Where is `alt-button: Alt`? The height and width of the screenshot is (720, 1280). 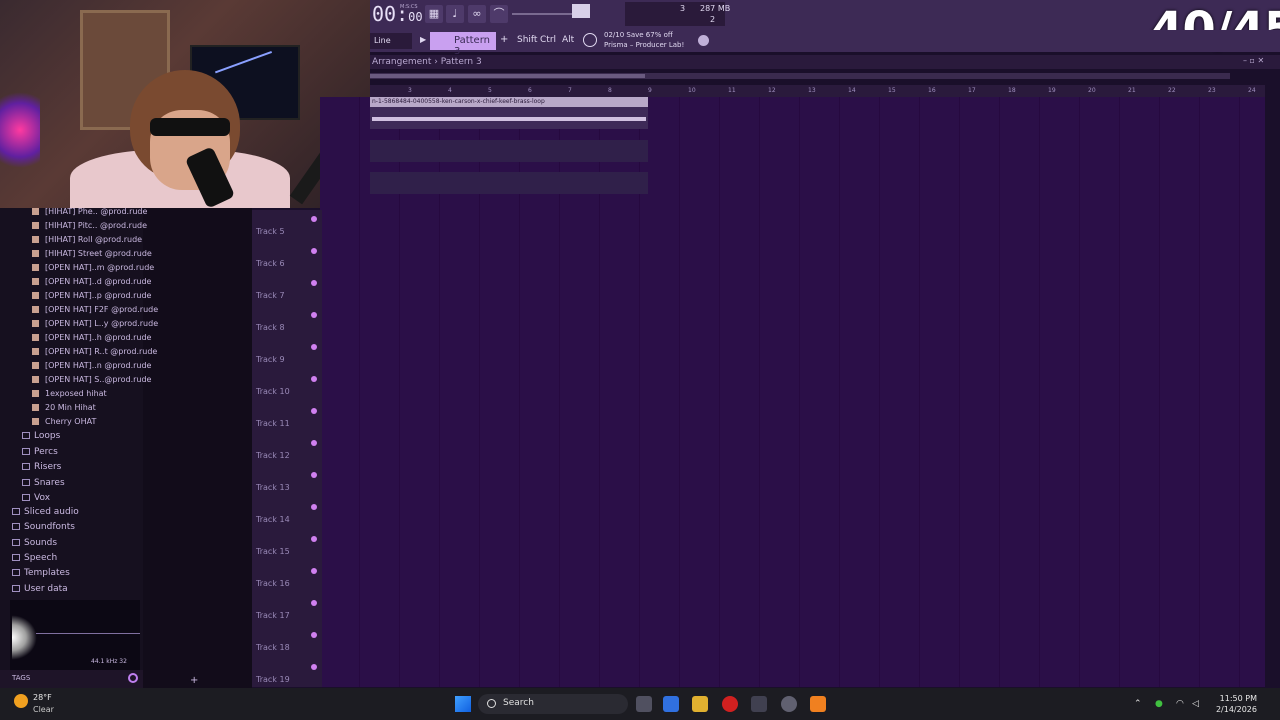
alt-button: Alt is located at coordinates (568, 41).